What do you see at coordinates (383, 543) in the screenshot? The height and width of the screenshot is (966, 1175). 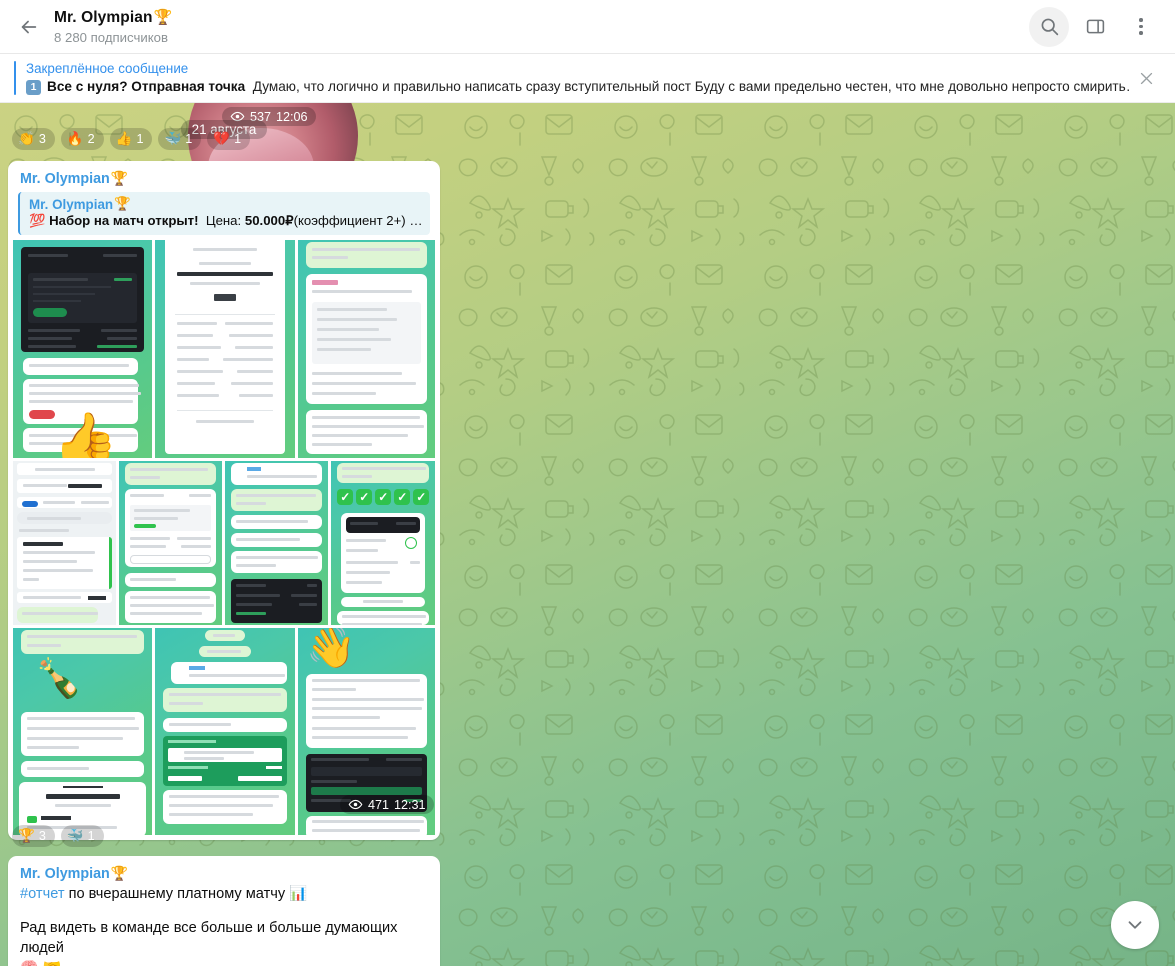 I see `album-photo-7: ✓ ✓ ✓ ✓ ✓` at bounding box center [383, 543].